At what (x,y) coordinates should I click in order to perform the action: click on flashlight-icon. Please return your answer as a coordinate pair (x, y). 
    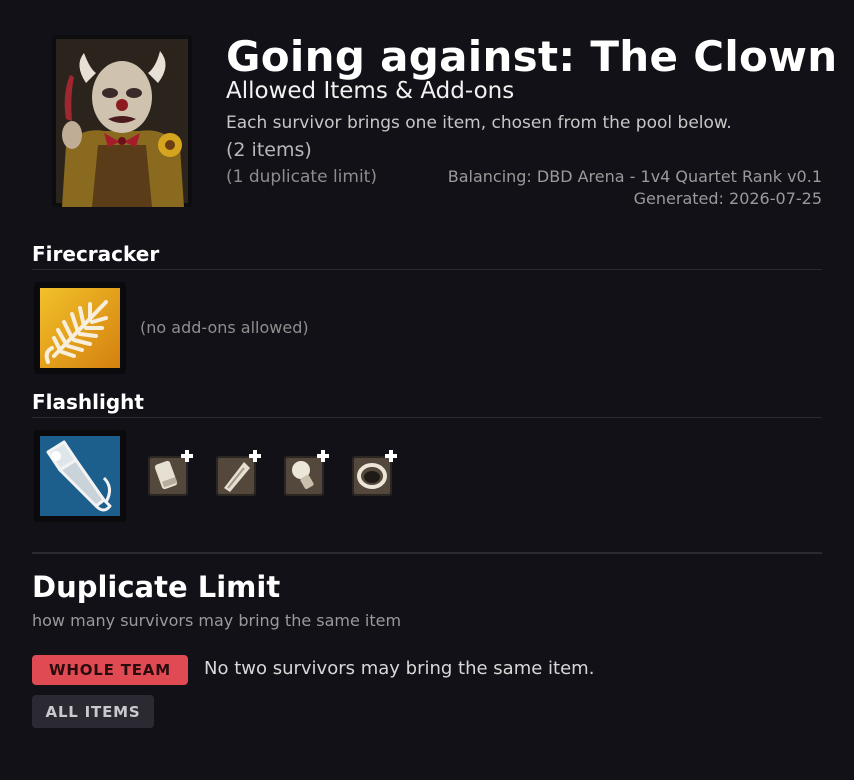
    Looking at the image, I should click on (80, 476).